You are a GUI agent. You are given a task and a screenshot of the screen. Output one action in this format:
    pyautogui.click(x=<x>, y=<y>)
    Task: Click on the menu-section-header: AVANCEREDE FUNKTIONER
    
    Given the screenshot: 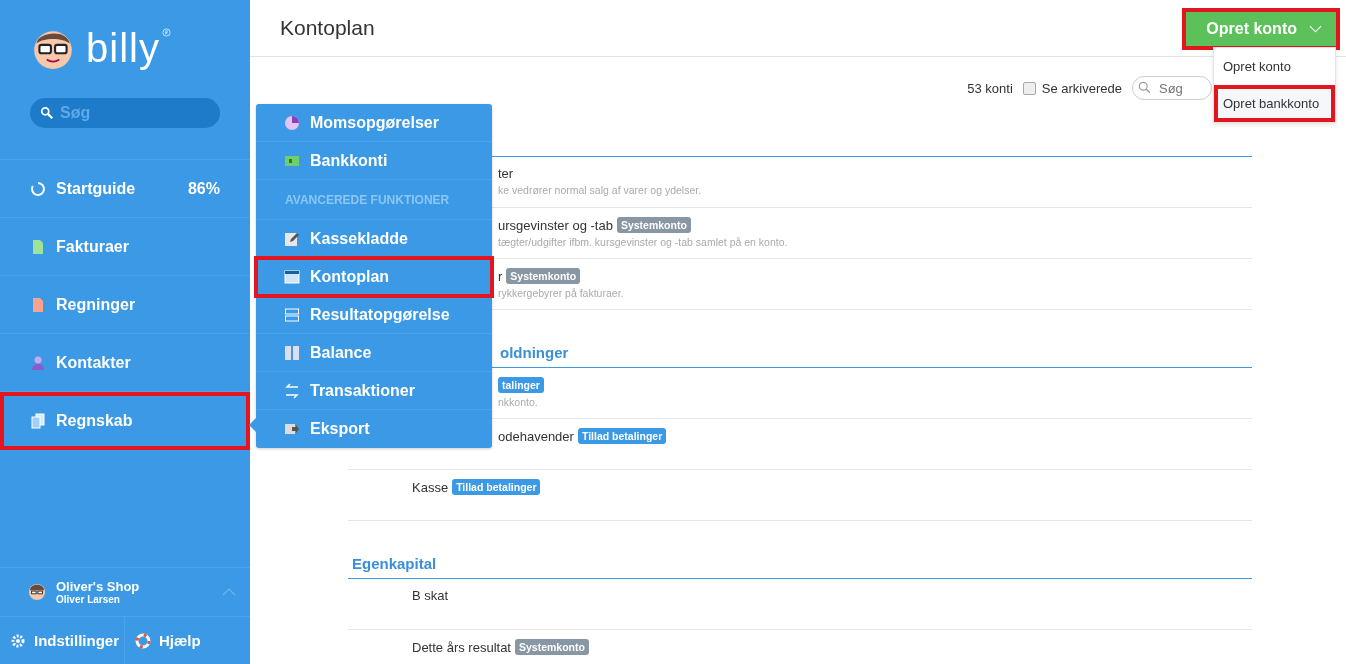 What is the action you would take?
    pyautogui.click(x=374, y=200)
    